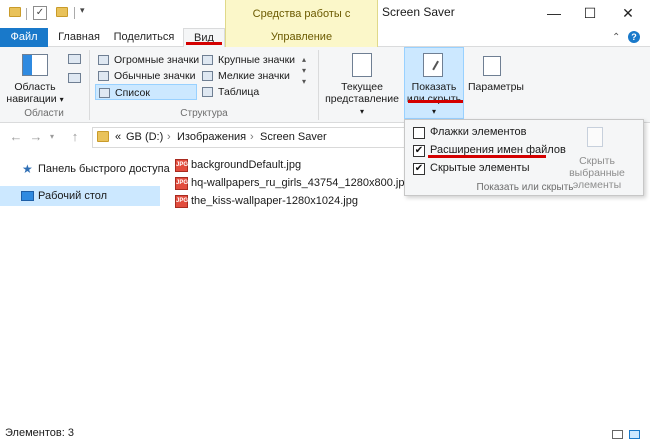 The height and width of the screenshot is (444, 650). Describe the element at coordinates (35, 65) in the screenshot. I see `navigation-pane-icon` at that location.